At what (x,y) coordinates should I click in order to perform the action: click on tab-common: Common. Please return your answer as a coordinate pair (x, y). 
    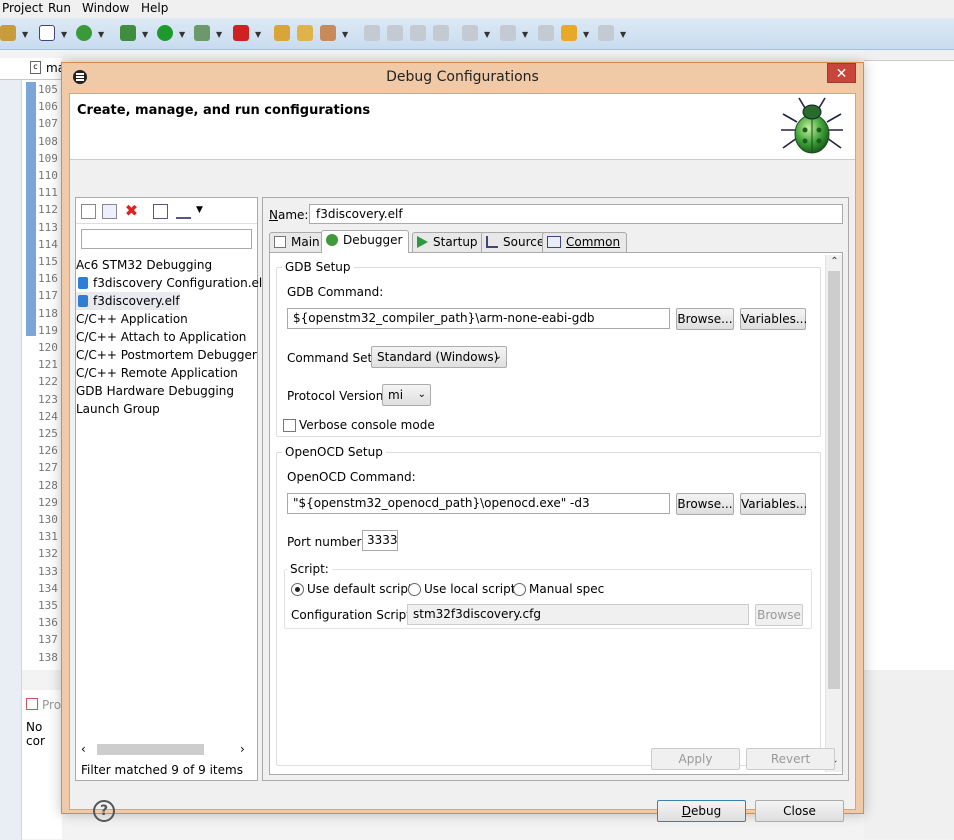
    Looking at the image, I should click on (585, 242).